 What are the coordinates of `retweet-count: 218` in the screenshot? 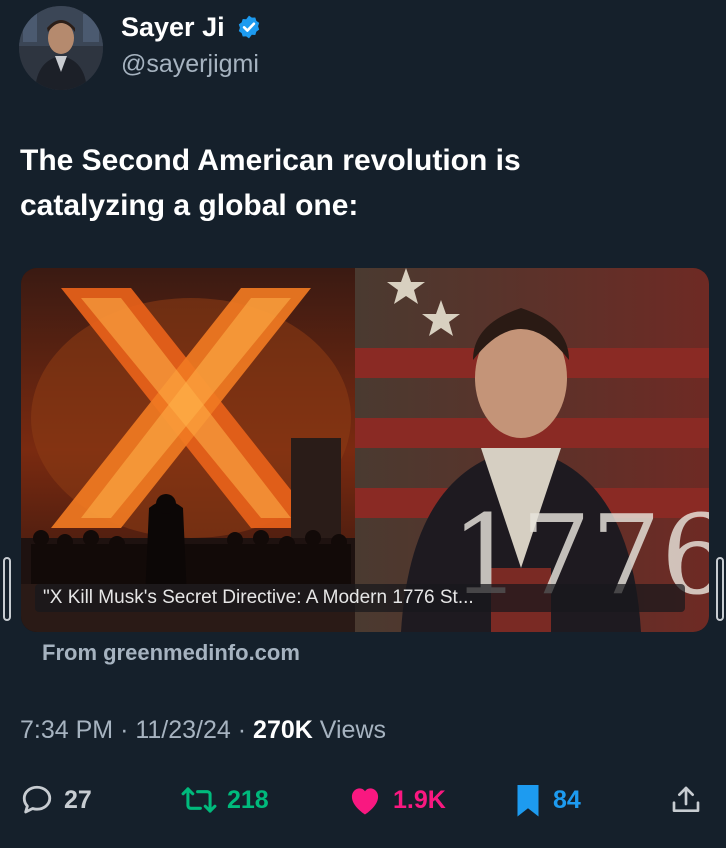 It's located at (248, 799).